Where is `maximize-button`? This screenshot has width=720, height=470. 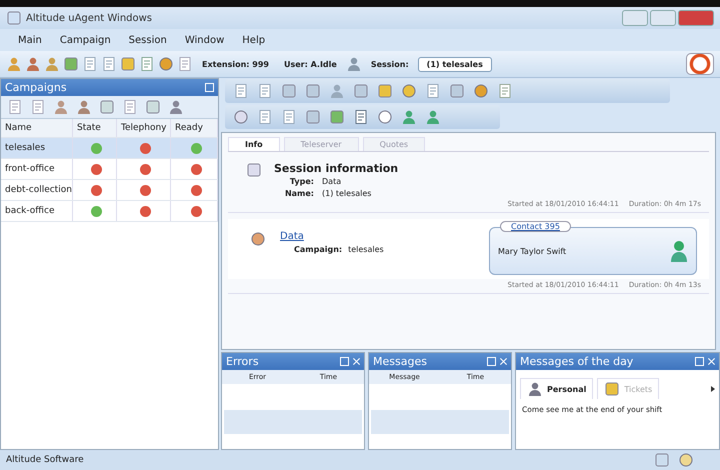
maximize-button is located at coordinates (663, 18).